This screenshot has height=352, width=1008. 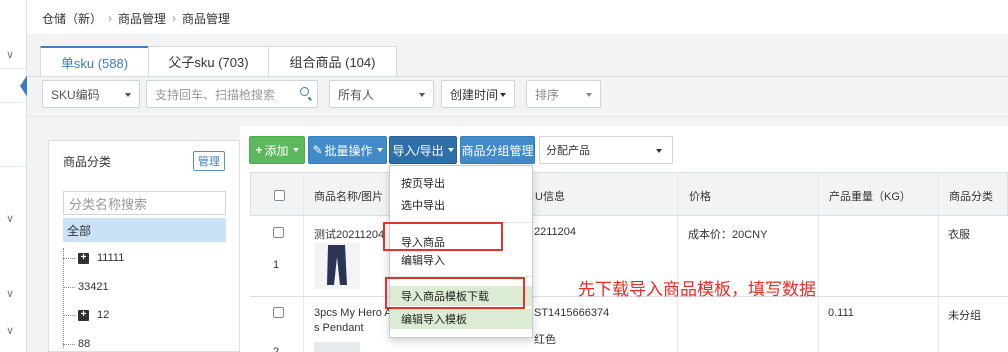 What do you see at coordinates (697, 290) in the screenshot?
I see `annotation-text: 先下载导入商品模板，填写数据` at bounding box center [697, 290].